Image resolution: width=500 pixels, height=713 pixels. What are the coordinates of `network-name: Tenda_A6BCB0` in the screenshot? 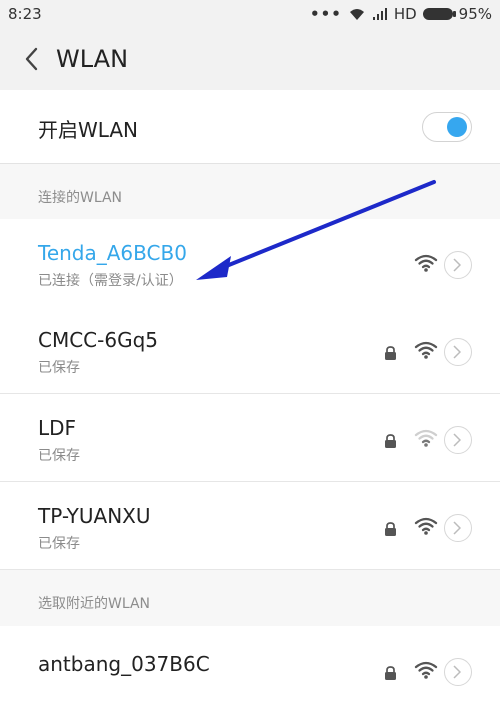 It's located at (112, 253).